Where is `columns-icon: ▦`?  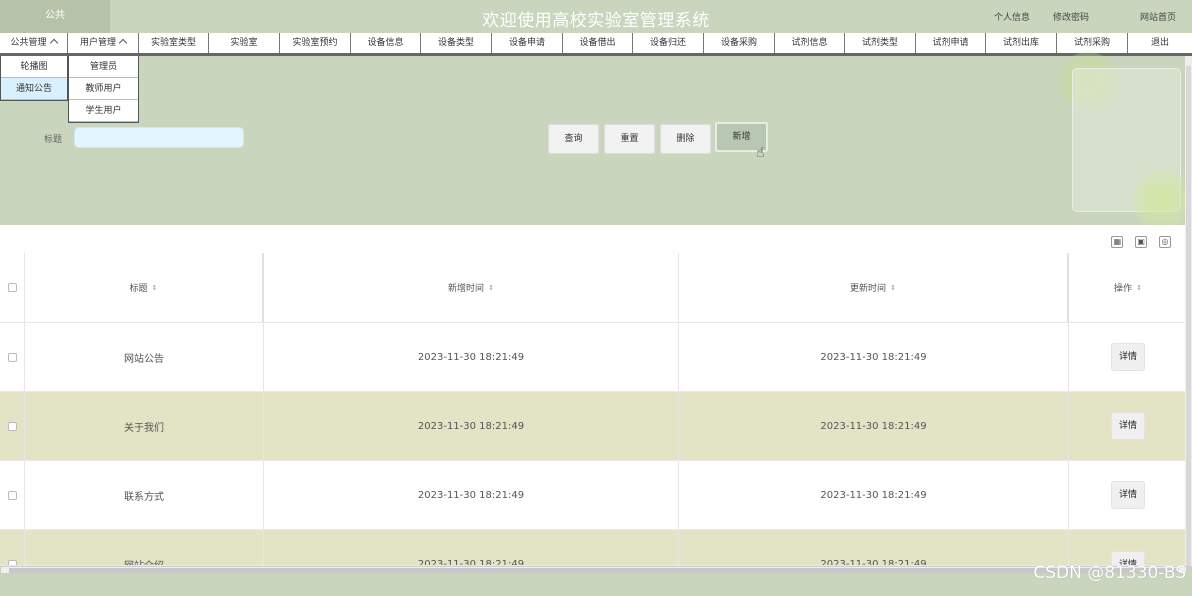
columns-icon: ▦ is located at coordinates (1117, 242).